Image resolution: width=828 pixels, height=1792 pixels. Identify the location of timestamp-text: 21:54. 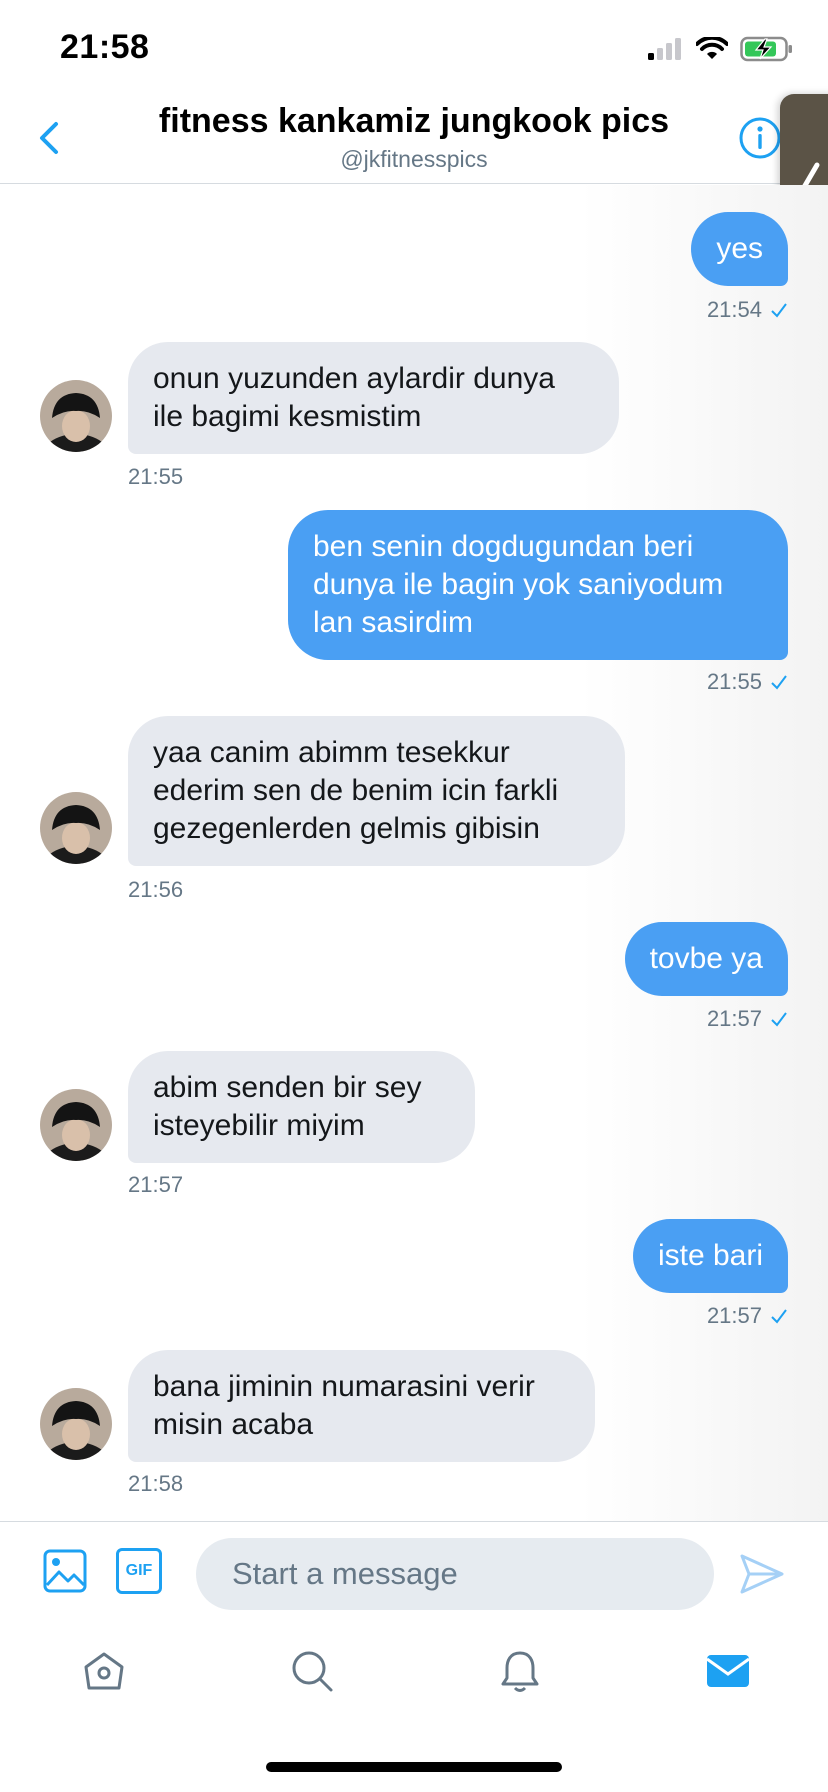
(734, 309).